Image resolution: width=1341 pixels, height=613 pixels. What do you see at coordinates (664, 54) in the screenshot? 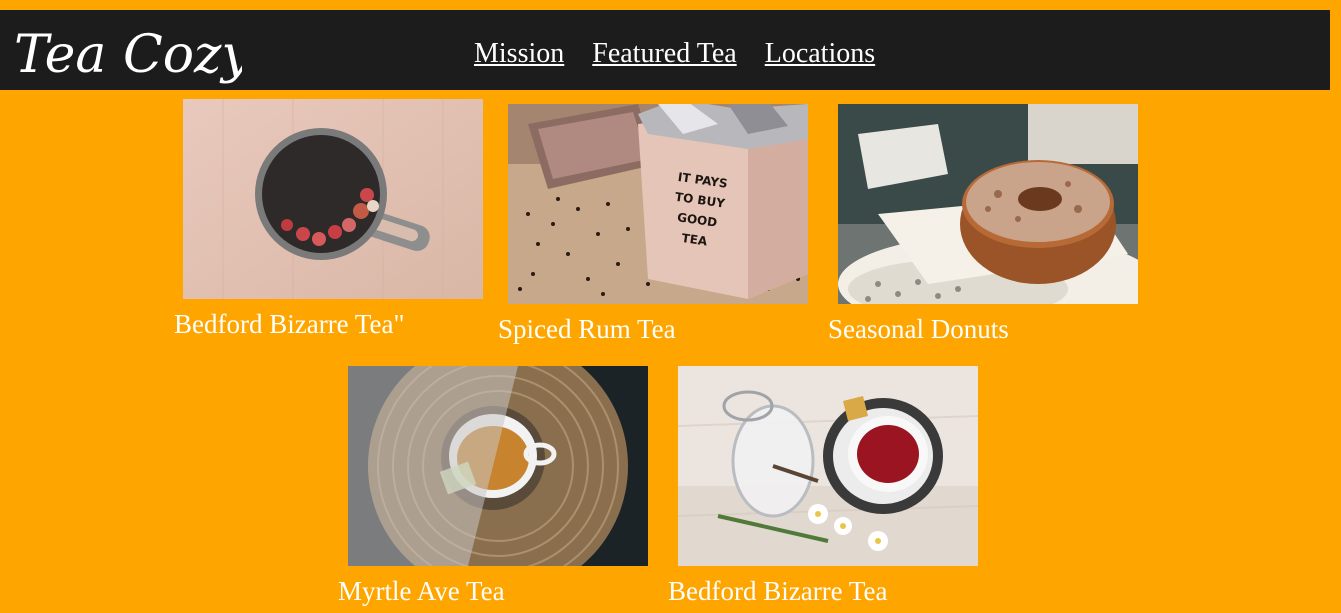
I see `nav-link-featured-tea: Featured Tea` at bounding box center [664, 54].